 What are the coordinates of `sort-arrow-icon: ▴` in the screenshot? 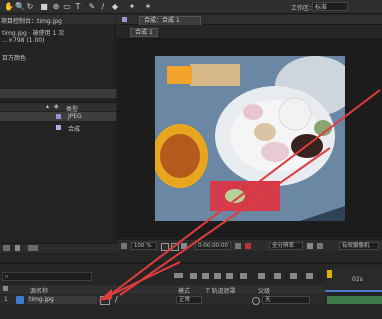 It's located at (47, 106).